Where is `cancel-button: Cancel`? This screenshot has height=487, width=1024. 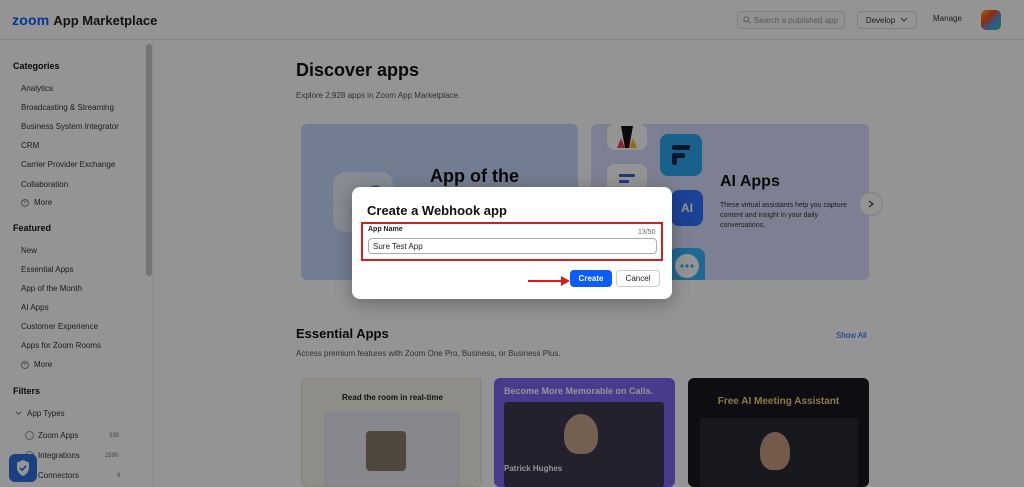
cancel-button: Cancel is located at coordinates (638, 278).